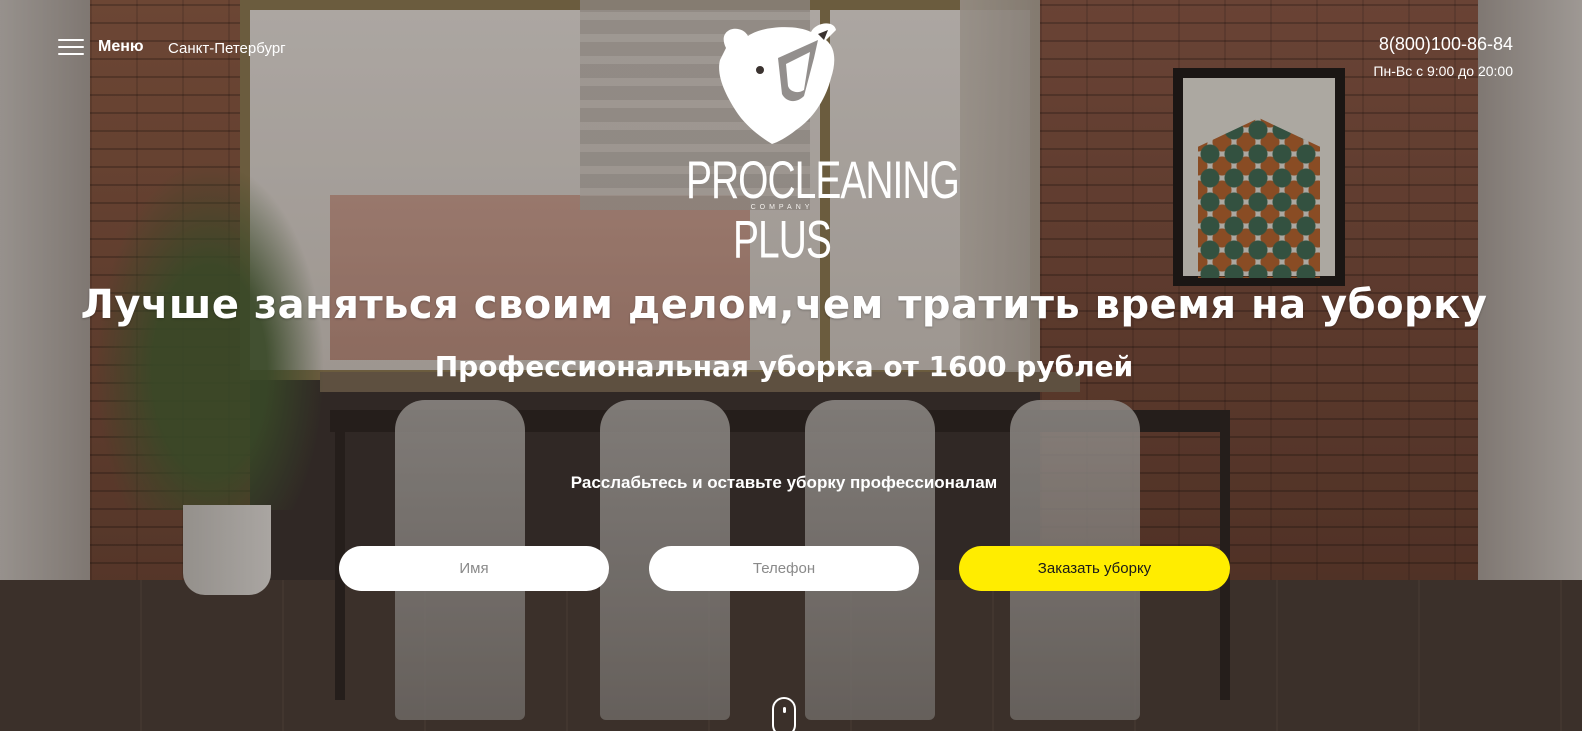 This screenshot has height=731, width=1582. Describe the element at coordinates (784, 568) in the screenshot. I see `phone-input` at that location.